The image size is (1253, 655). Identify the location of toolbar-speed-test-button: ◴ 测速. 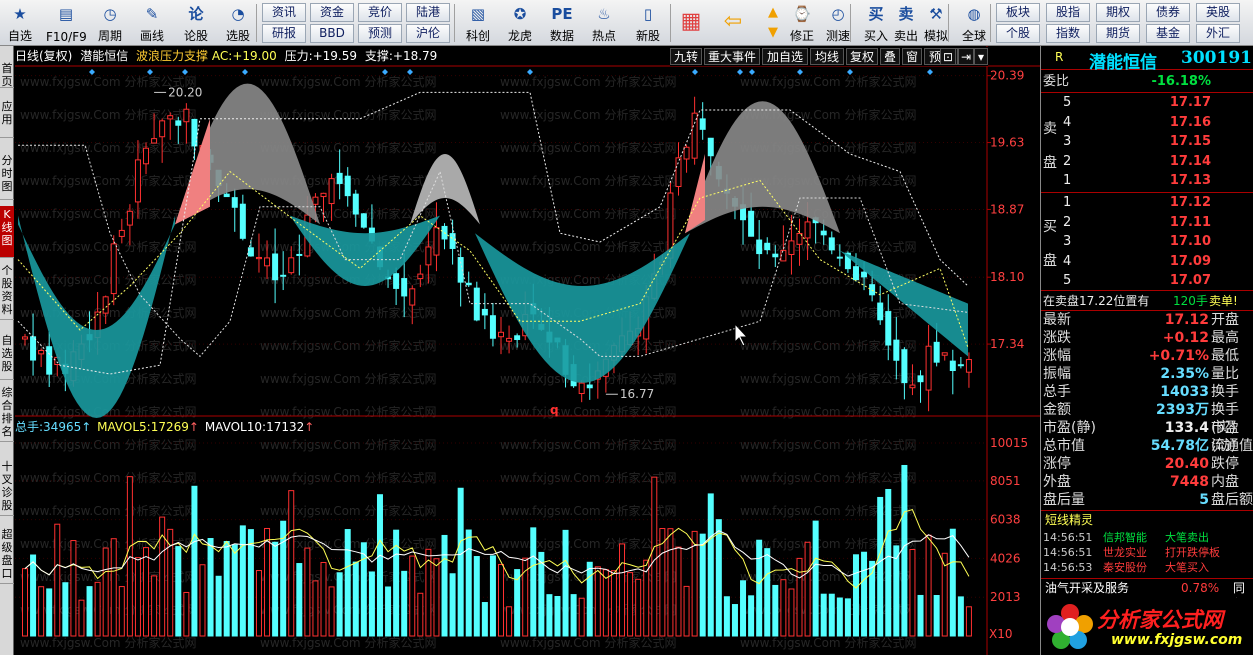
(838, 23).